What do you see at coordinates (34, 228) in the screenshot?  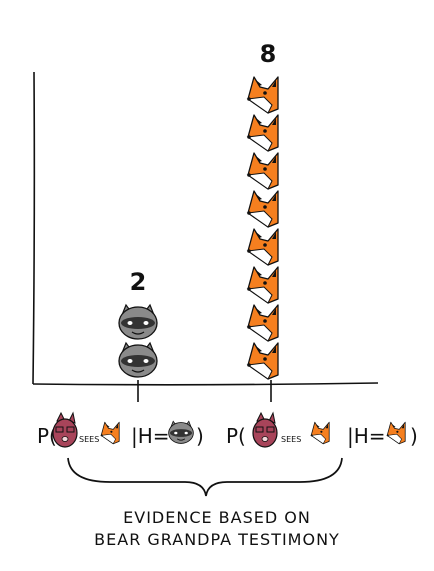 I see `y-axis` at bounding box center [34, 228].